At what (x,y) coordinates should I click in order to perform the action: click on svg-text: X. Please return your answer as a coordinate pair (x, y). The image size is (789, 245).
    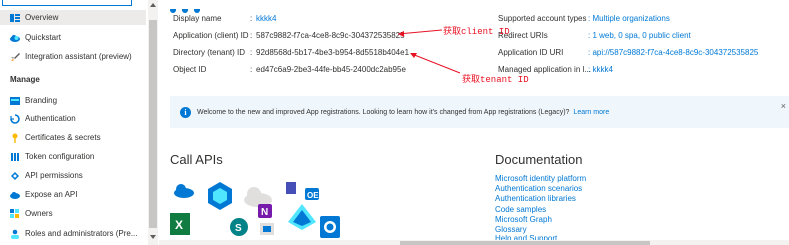
    Looking at the image, I should click on (179, 225).